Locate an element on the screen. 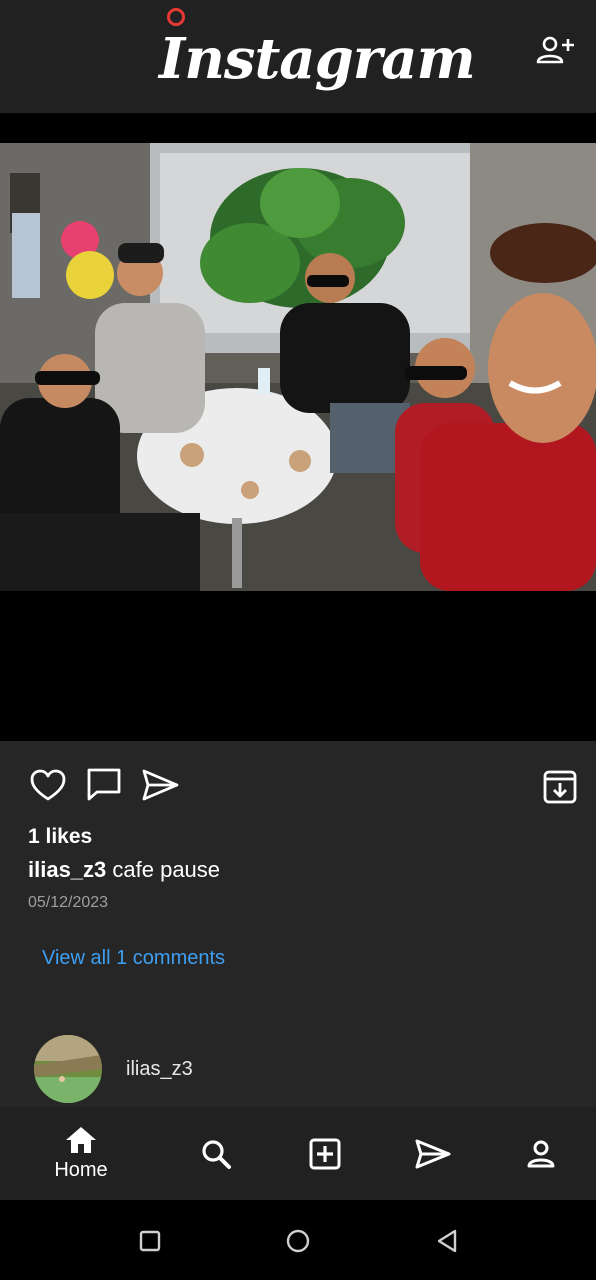 The height and width of the screenshot is (1280, 596). nav-home: Home is located at coordinates (81, 1153).